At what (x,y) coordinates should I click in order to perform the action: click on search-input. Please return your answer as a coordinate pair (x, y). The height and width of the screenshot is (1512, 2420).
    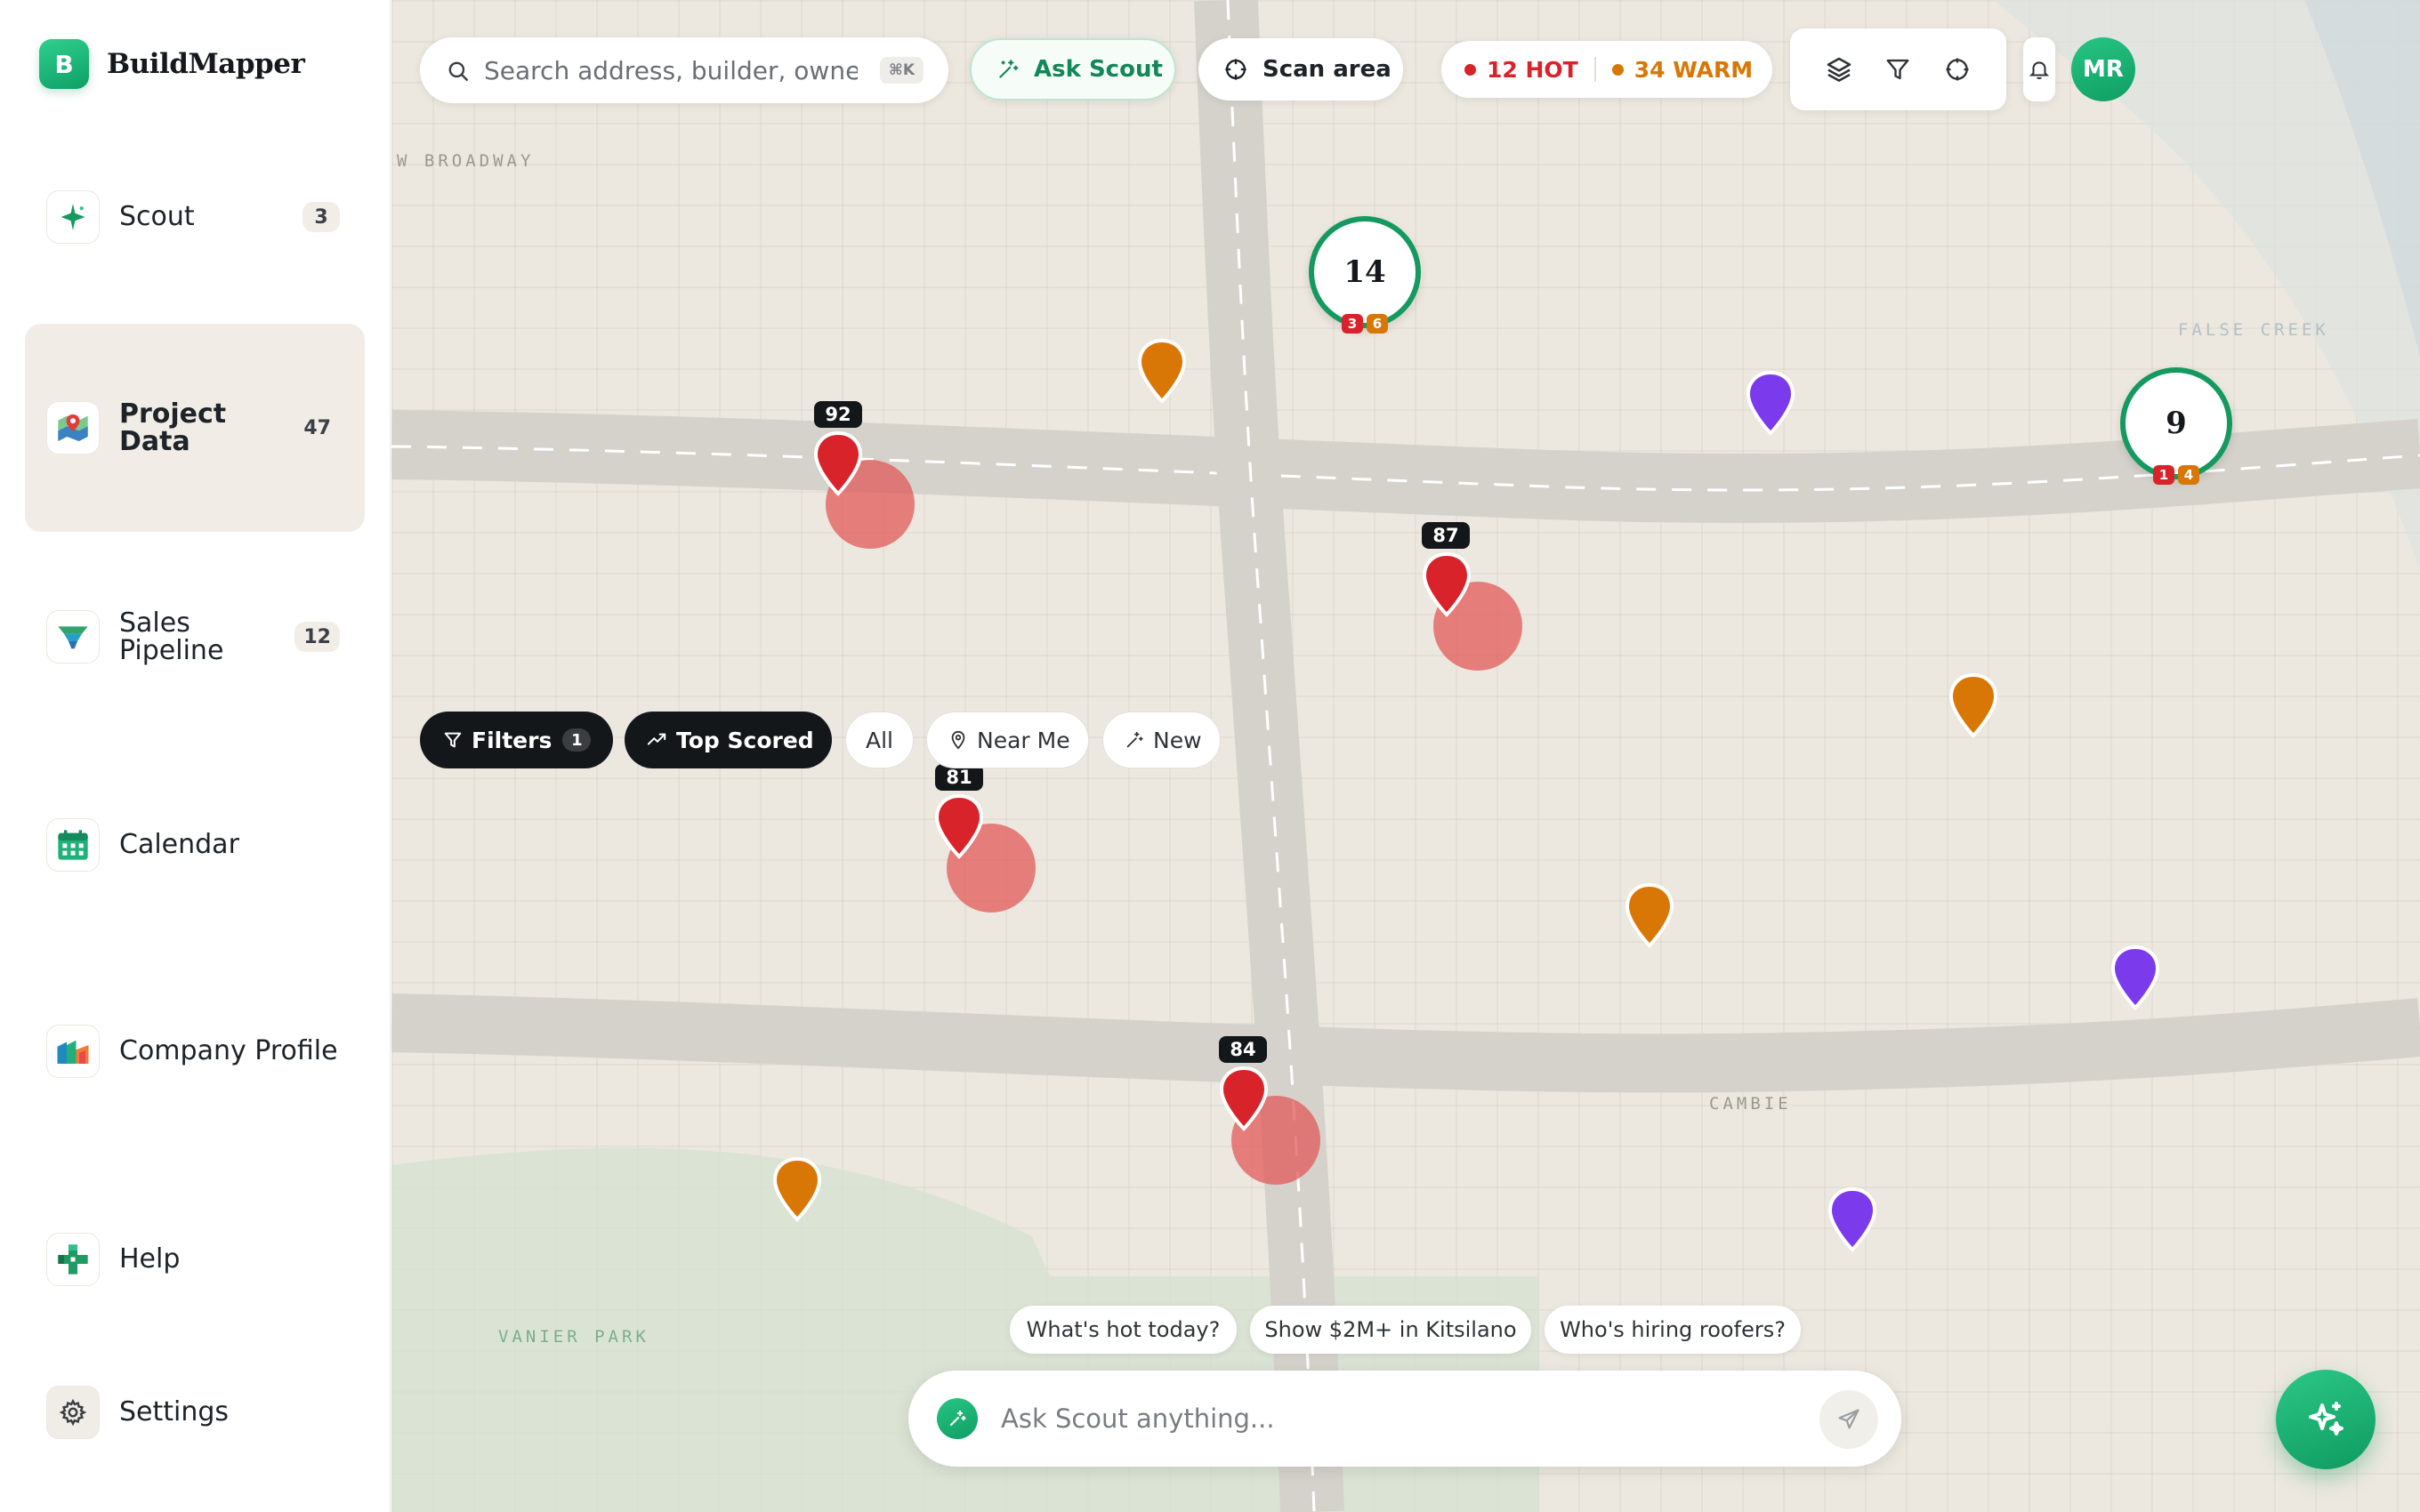
    Looking at the image, I should click on (671, 70).